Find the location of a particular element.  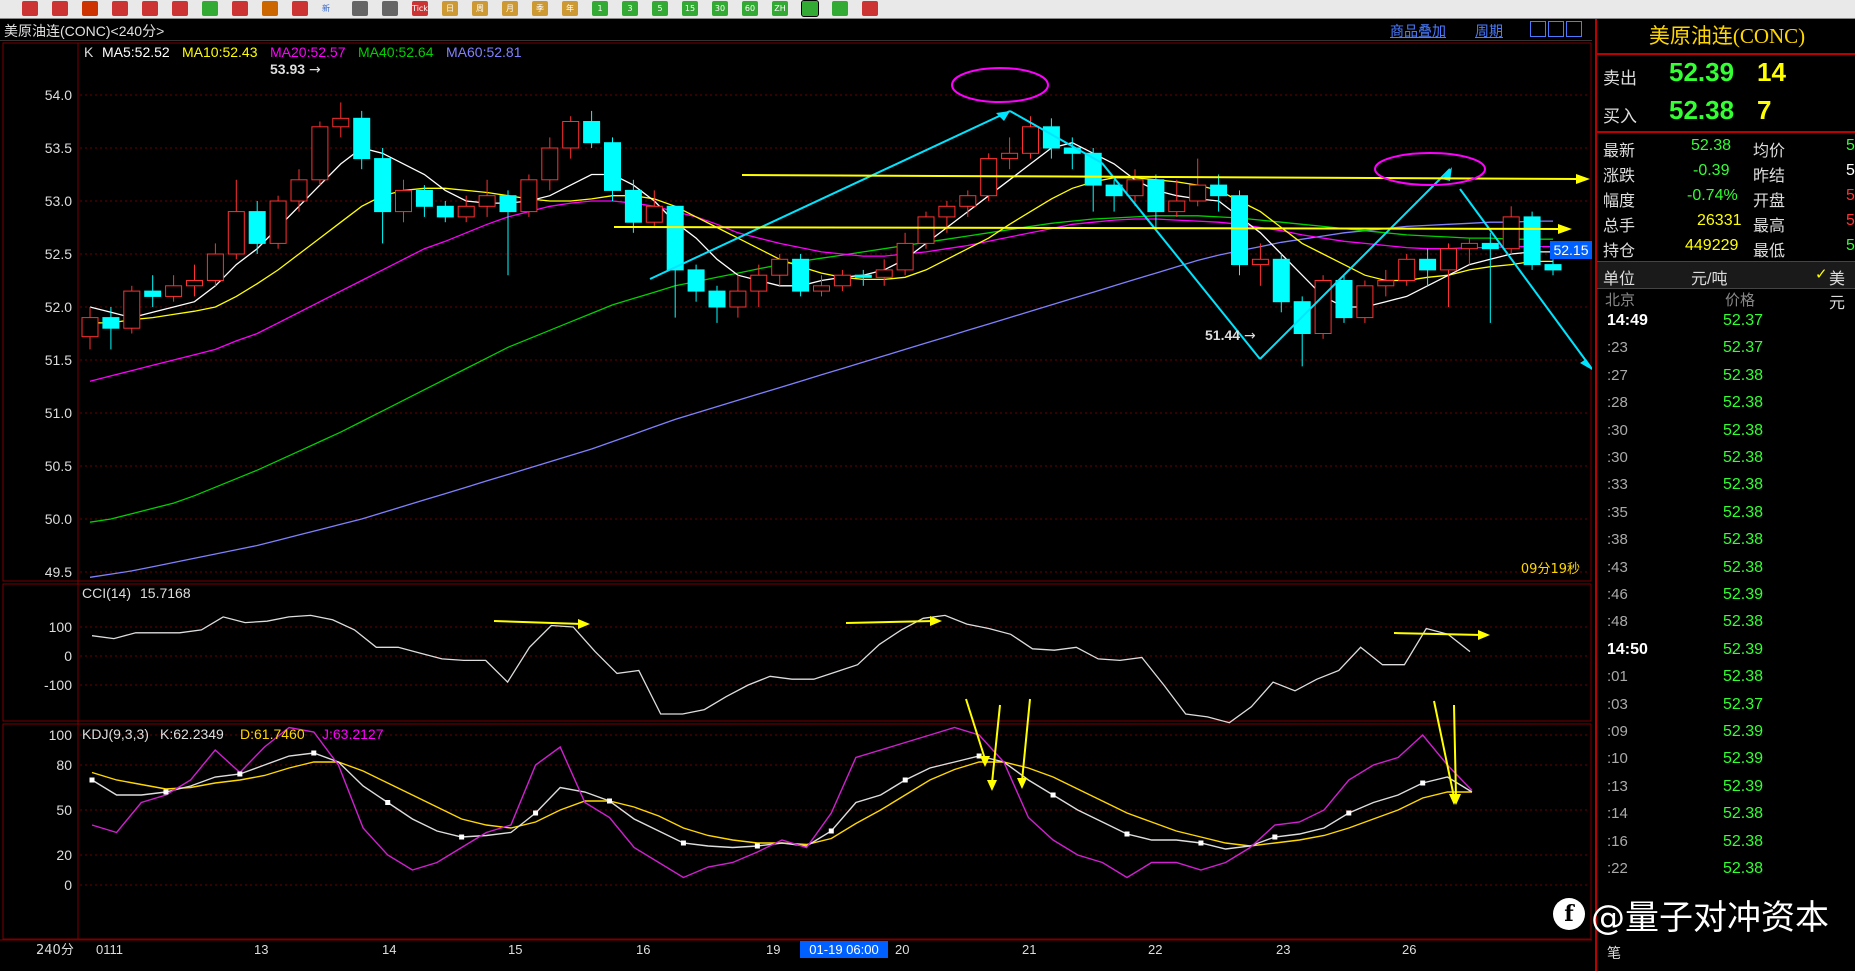

window-restore-icon is located at coordinates (1538, 29).